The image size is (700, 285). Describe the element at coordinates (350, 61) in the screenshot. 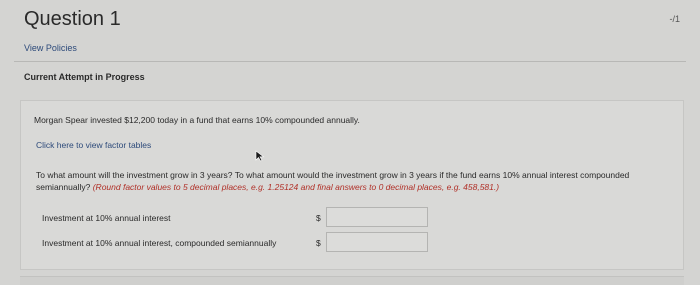

I see `divider` at that location.